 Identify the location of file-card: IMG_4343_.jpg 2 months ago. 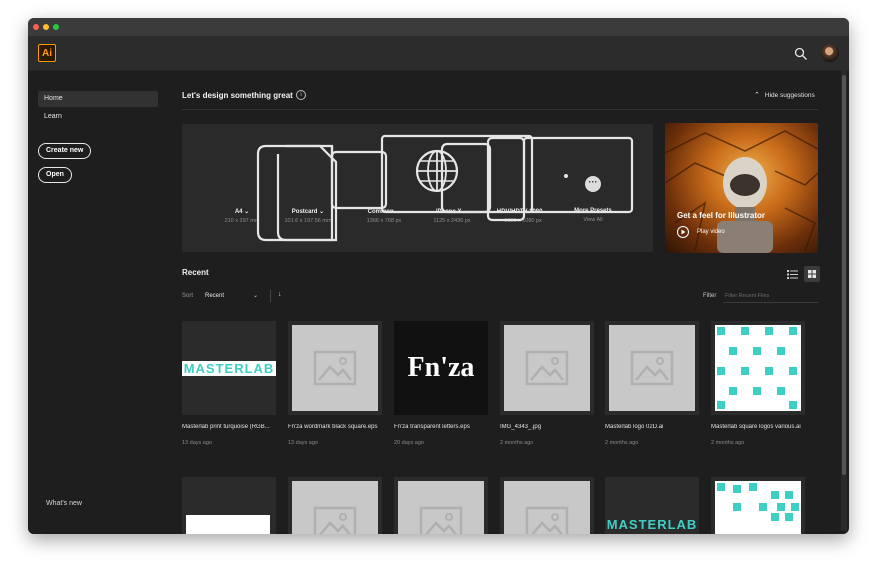
(548, 386).